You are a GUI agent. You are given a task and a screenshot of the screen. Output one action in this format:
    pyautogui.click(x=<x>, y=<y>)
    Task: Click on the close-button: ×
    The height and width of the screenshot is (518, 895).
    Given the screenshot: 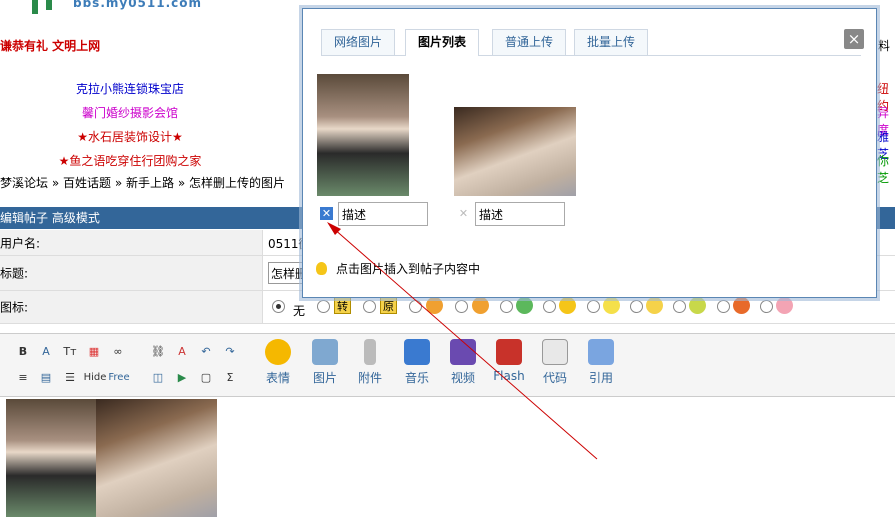 What is the action you would take?
    pyautogui.click(x=854, y=39)
    